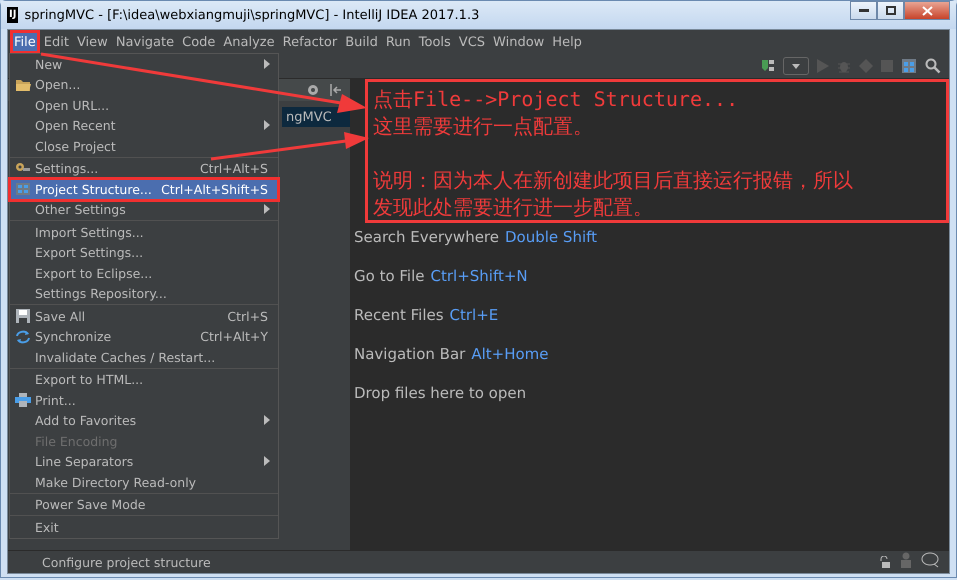  What do you see at coordinates (474, 315) in the screenshot?
I see `shortcut-hint: Ctrl+E` at bounding box center [474, 315].